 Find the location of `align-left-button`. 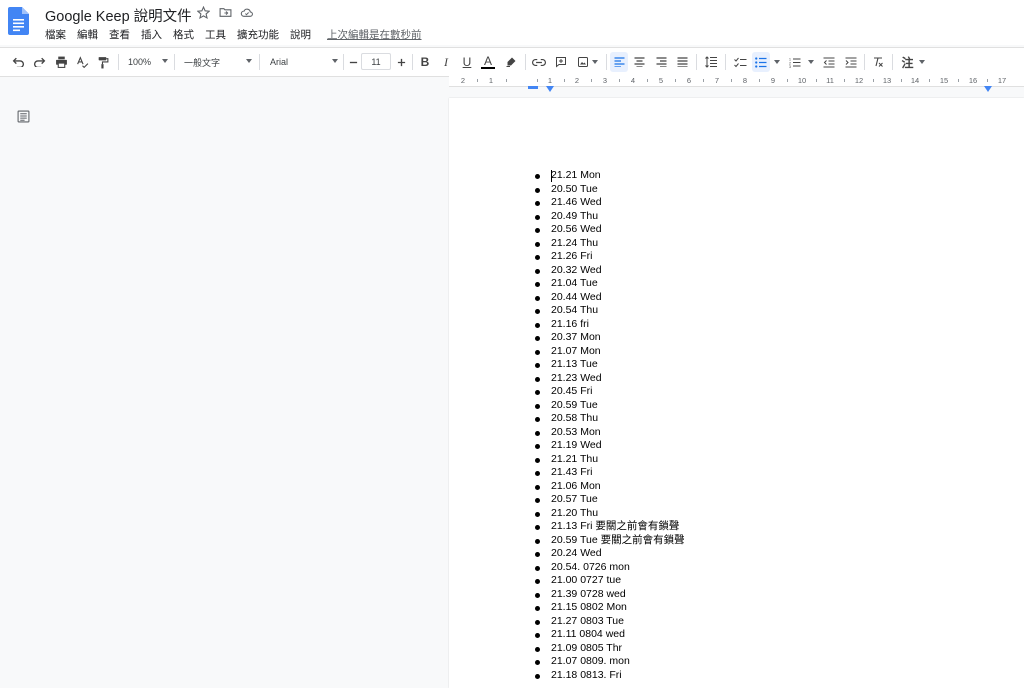

align-left-button is located at coordinates (619, 62).